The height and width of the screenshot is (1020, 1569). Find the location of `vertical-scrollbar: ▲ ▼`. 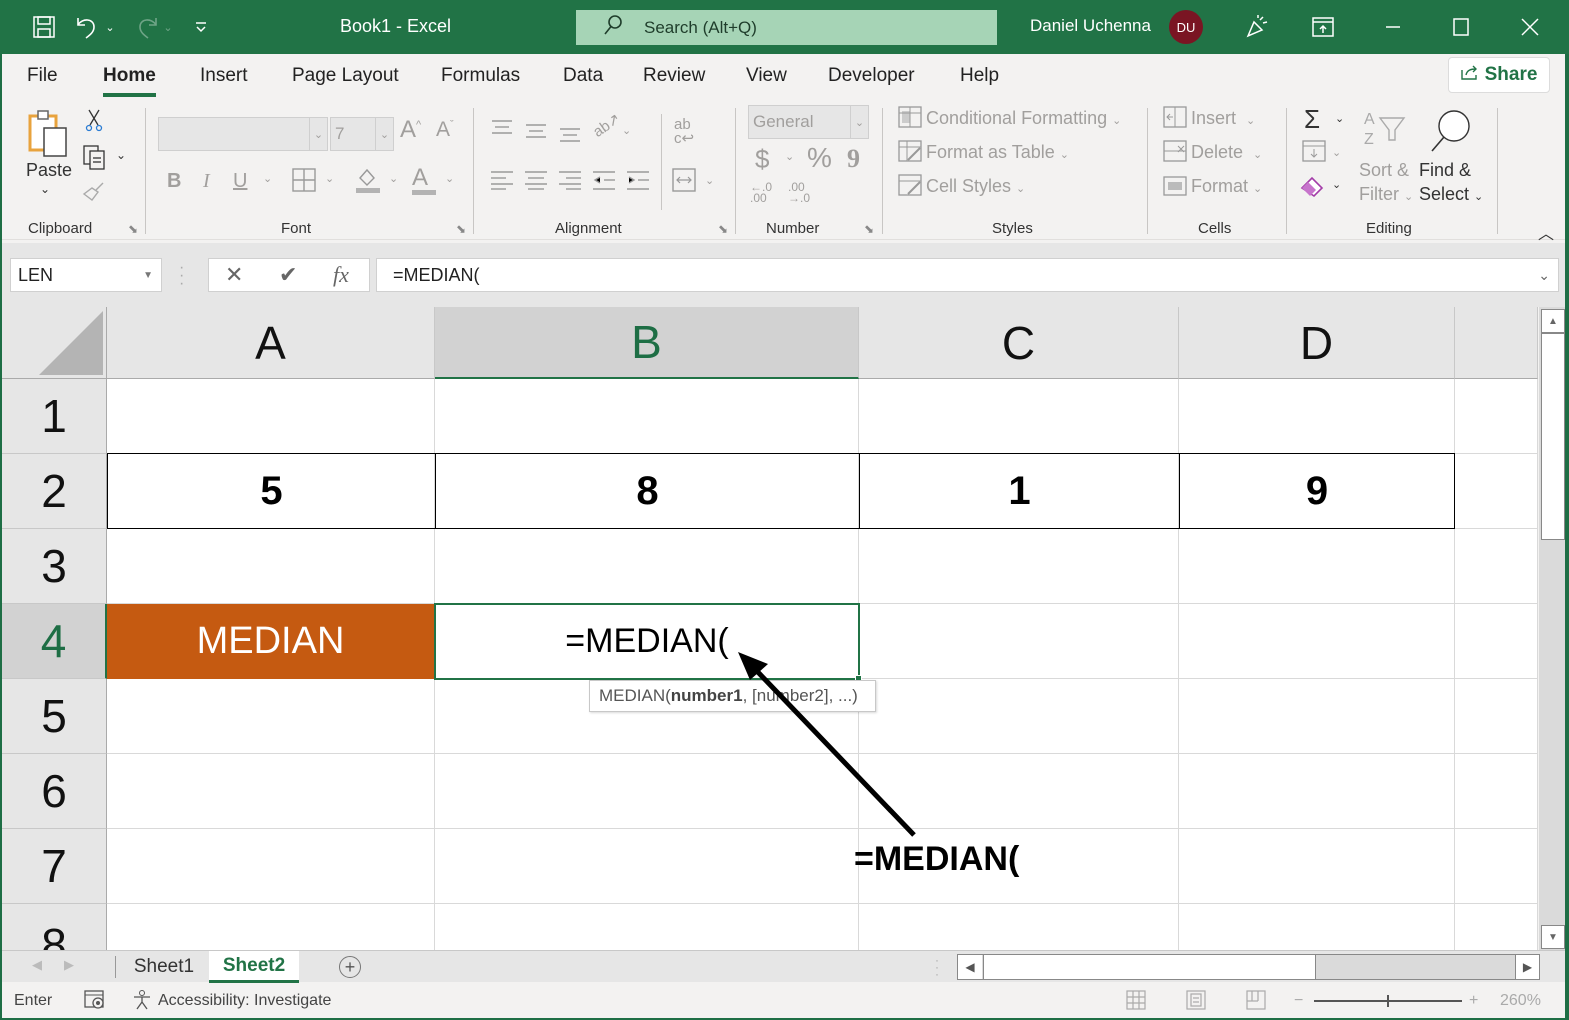

vertical-scrollbar: ▲ ▼ is located at coordinates (1552, 628).